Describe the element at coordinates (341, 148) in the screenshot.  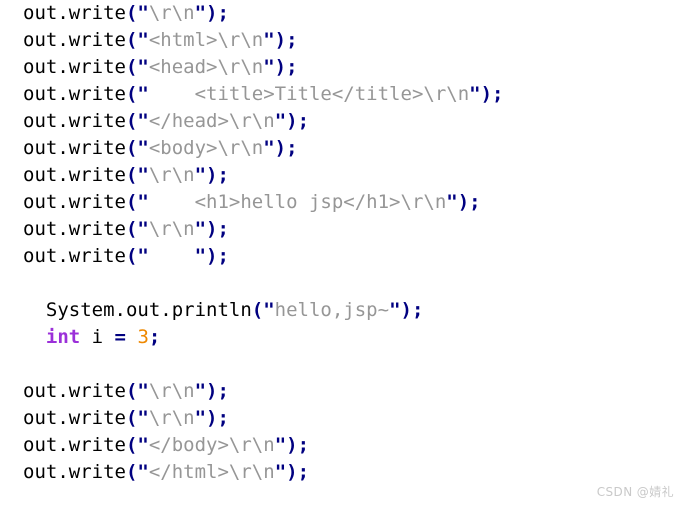
I see `code-line: out.write("<body>\r\n");` at that location.